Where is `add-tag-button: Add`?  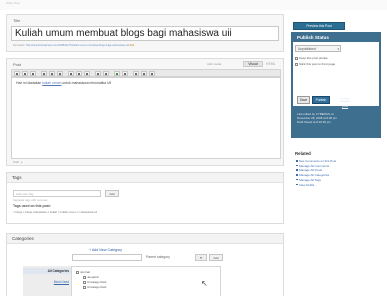 add-tag-button: Add is located at coordinates (112, 193).